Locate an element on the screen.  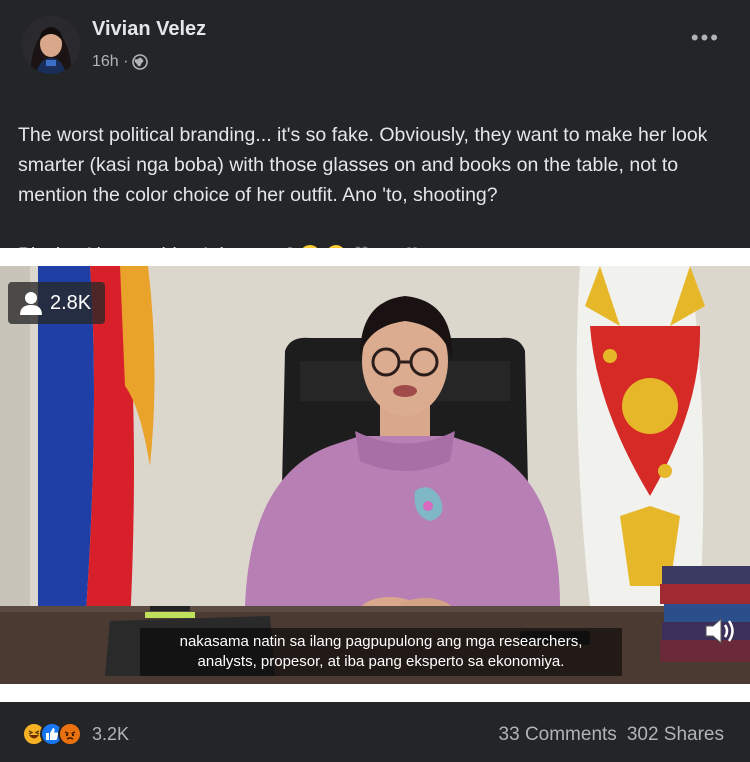
more-options-icon: ••• is located at coordinates (705, 38).